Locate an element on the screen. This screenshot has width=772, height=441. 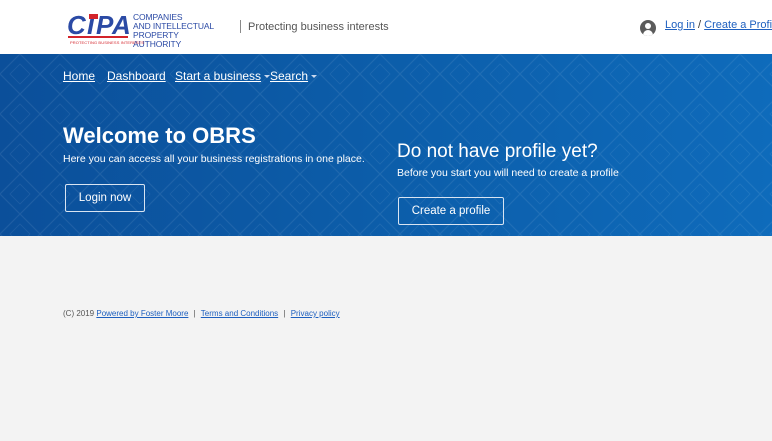
welcome-title: Welcome to OBRS is located at coordinates (159, 135).